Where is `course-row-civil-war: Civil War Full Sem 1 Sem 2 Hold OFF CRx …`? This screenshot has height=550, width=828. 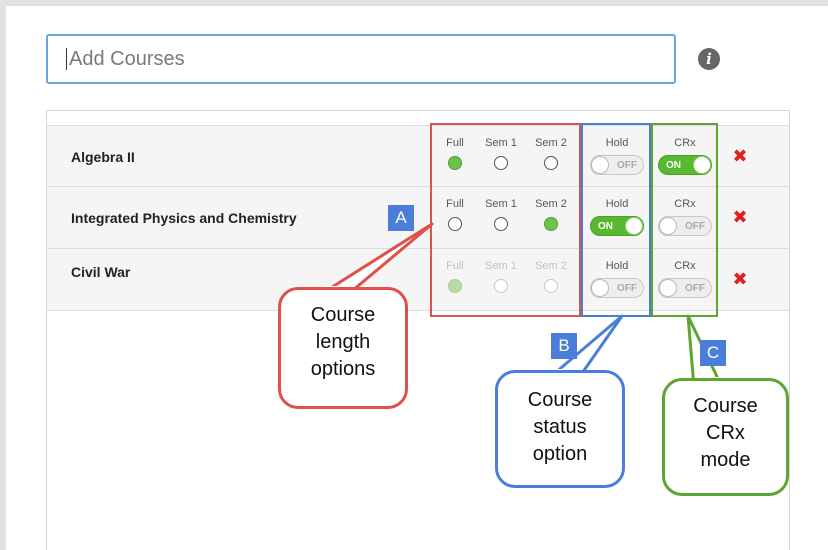
course-row-civil-war: Civil War Full Sem 1 Sem 2 Hold OFF CRx … is located at coordinates (418, 280).